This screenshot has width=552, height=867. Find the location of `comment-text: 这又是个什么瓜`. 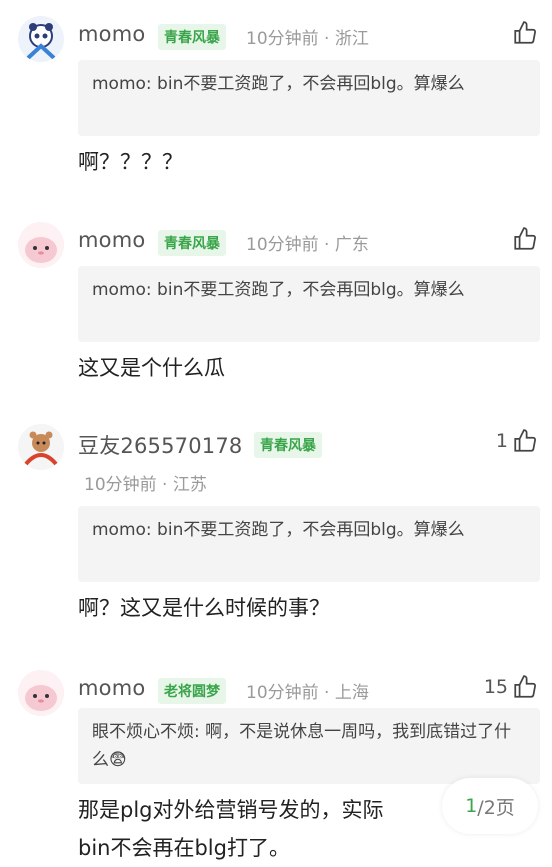

comment-text: 这又是个什么瓜 is located at coordinates (151, 368).